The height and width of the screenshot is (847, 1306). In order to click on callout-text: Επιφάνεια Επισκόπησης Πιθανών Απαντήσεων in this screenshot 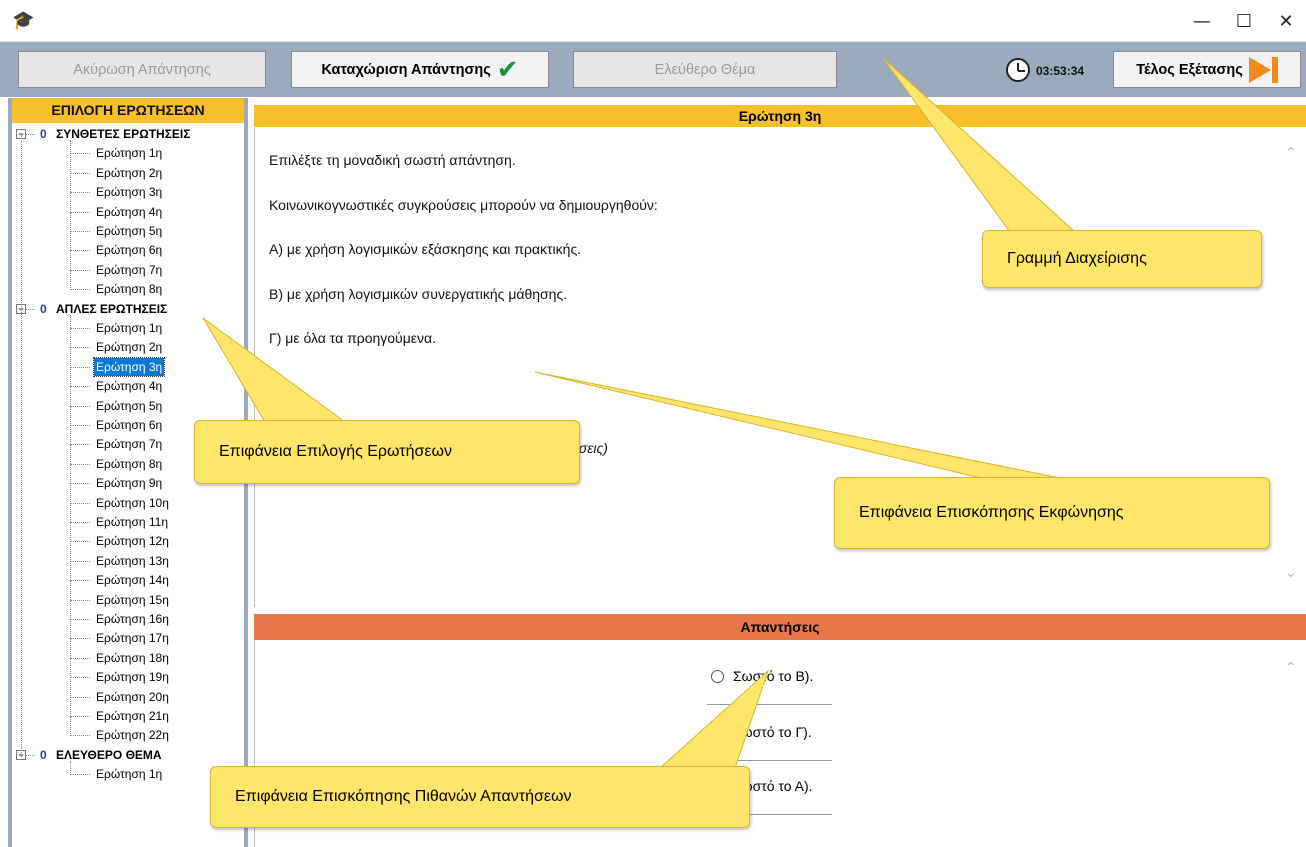, I will do `click(403, 796)`.